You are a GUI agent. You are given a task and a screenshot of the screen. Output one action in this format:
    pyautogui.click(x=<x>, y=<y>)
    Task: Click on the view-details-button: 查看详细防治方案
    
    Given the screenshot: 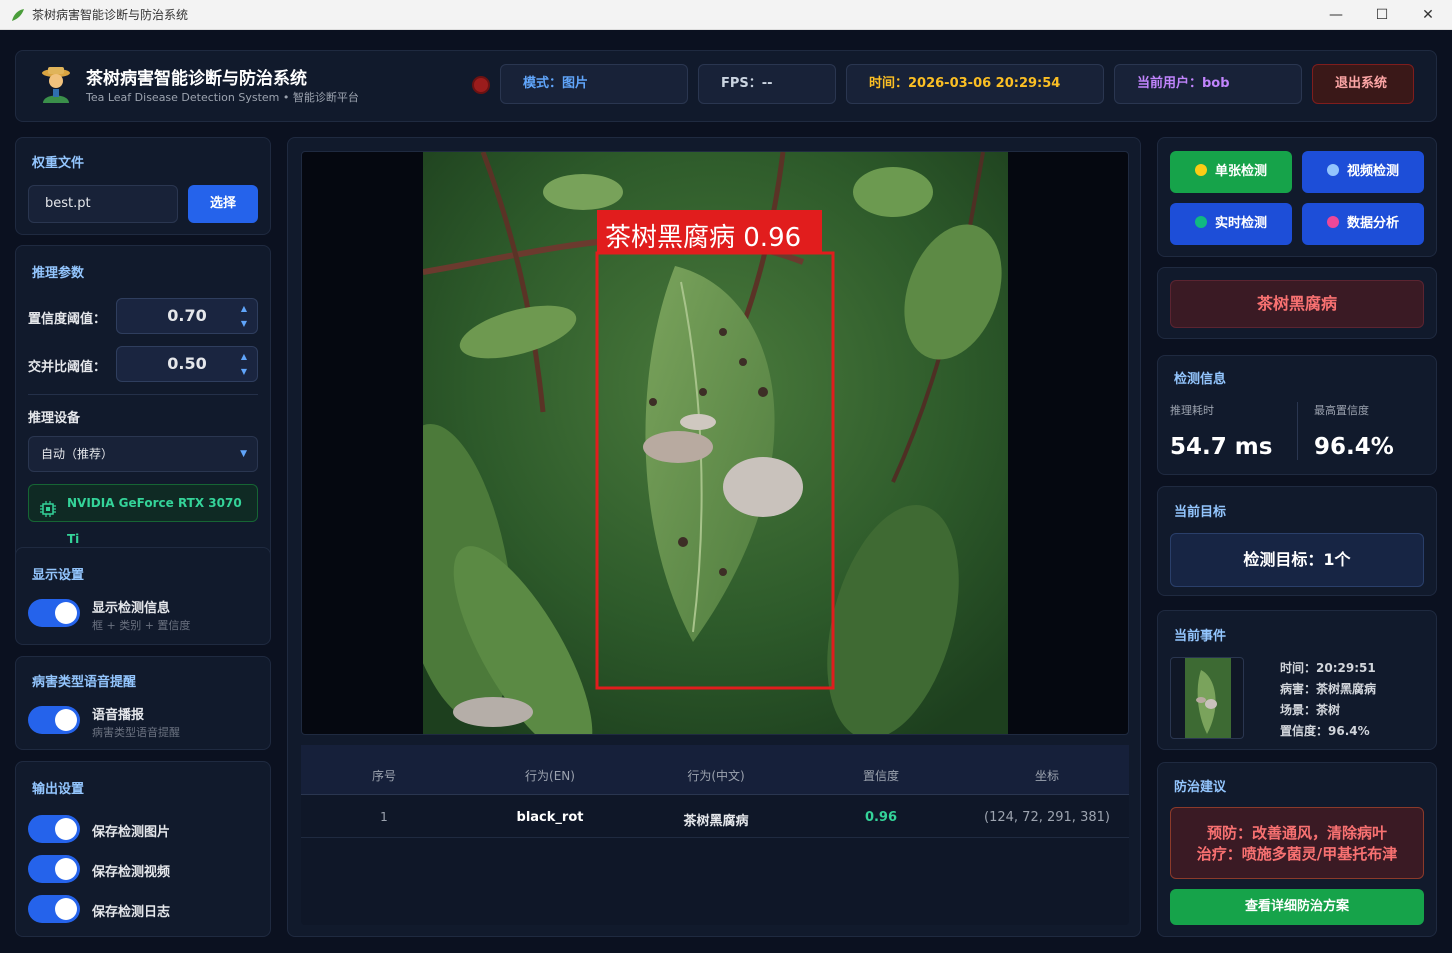 What is the action you would take?
    pyautogui.click(x=1297, y=907)
    